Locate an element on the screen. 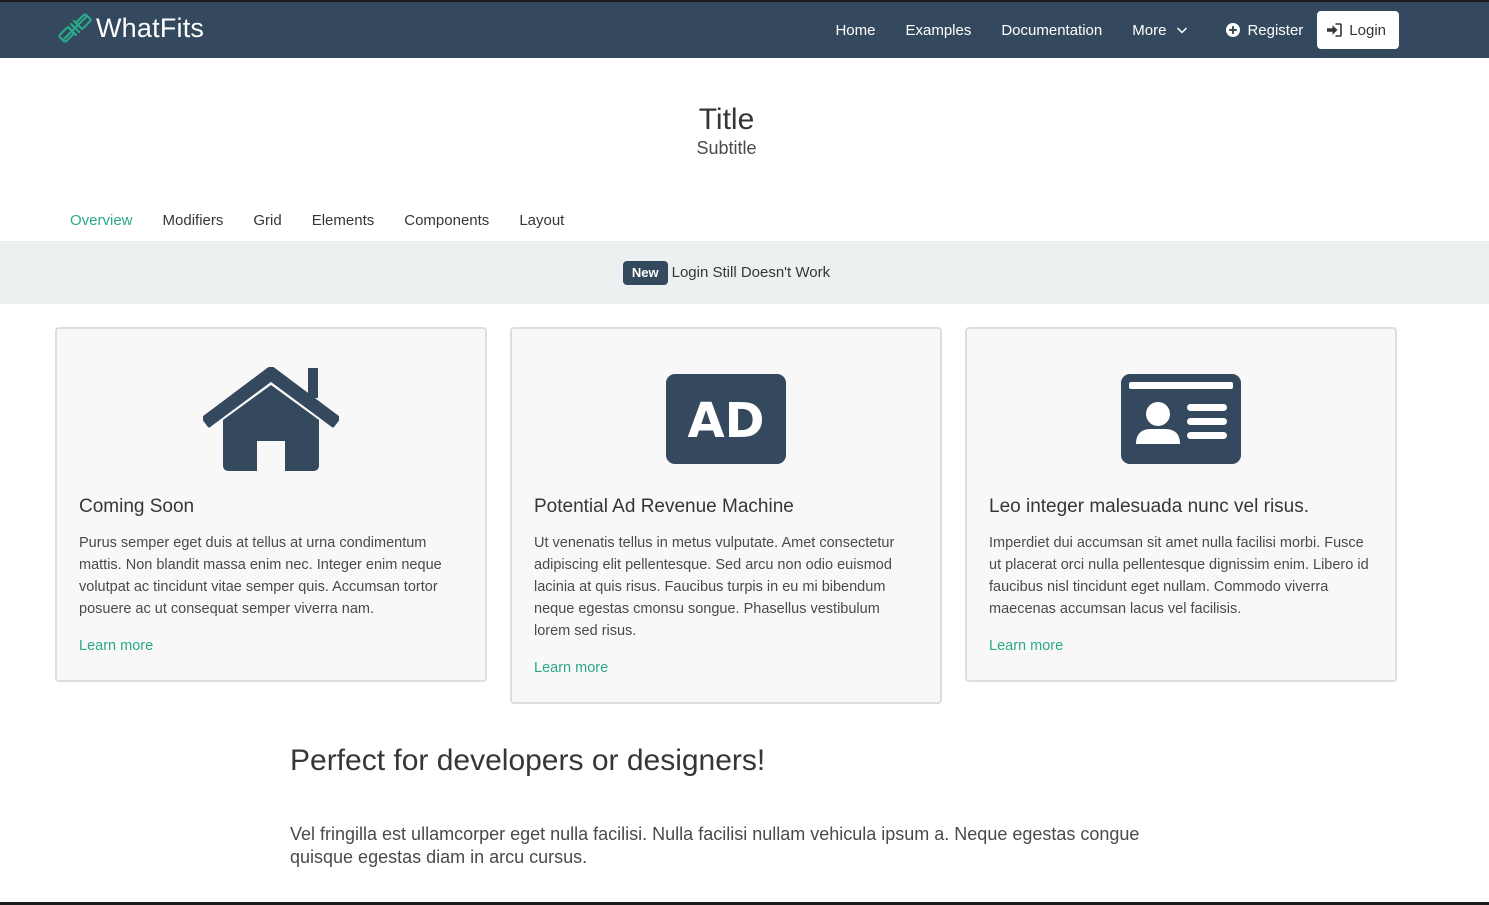 This screenshot has width=1489, height=905. card-title: Leo integer malesuada nunc vel risus. is located at coordinates (1149, 506).